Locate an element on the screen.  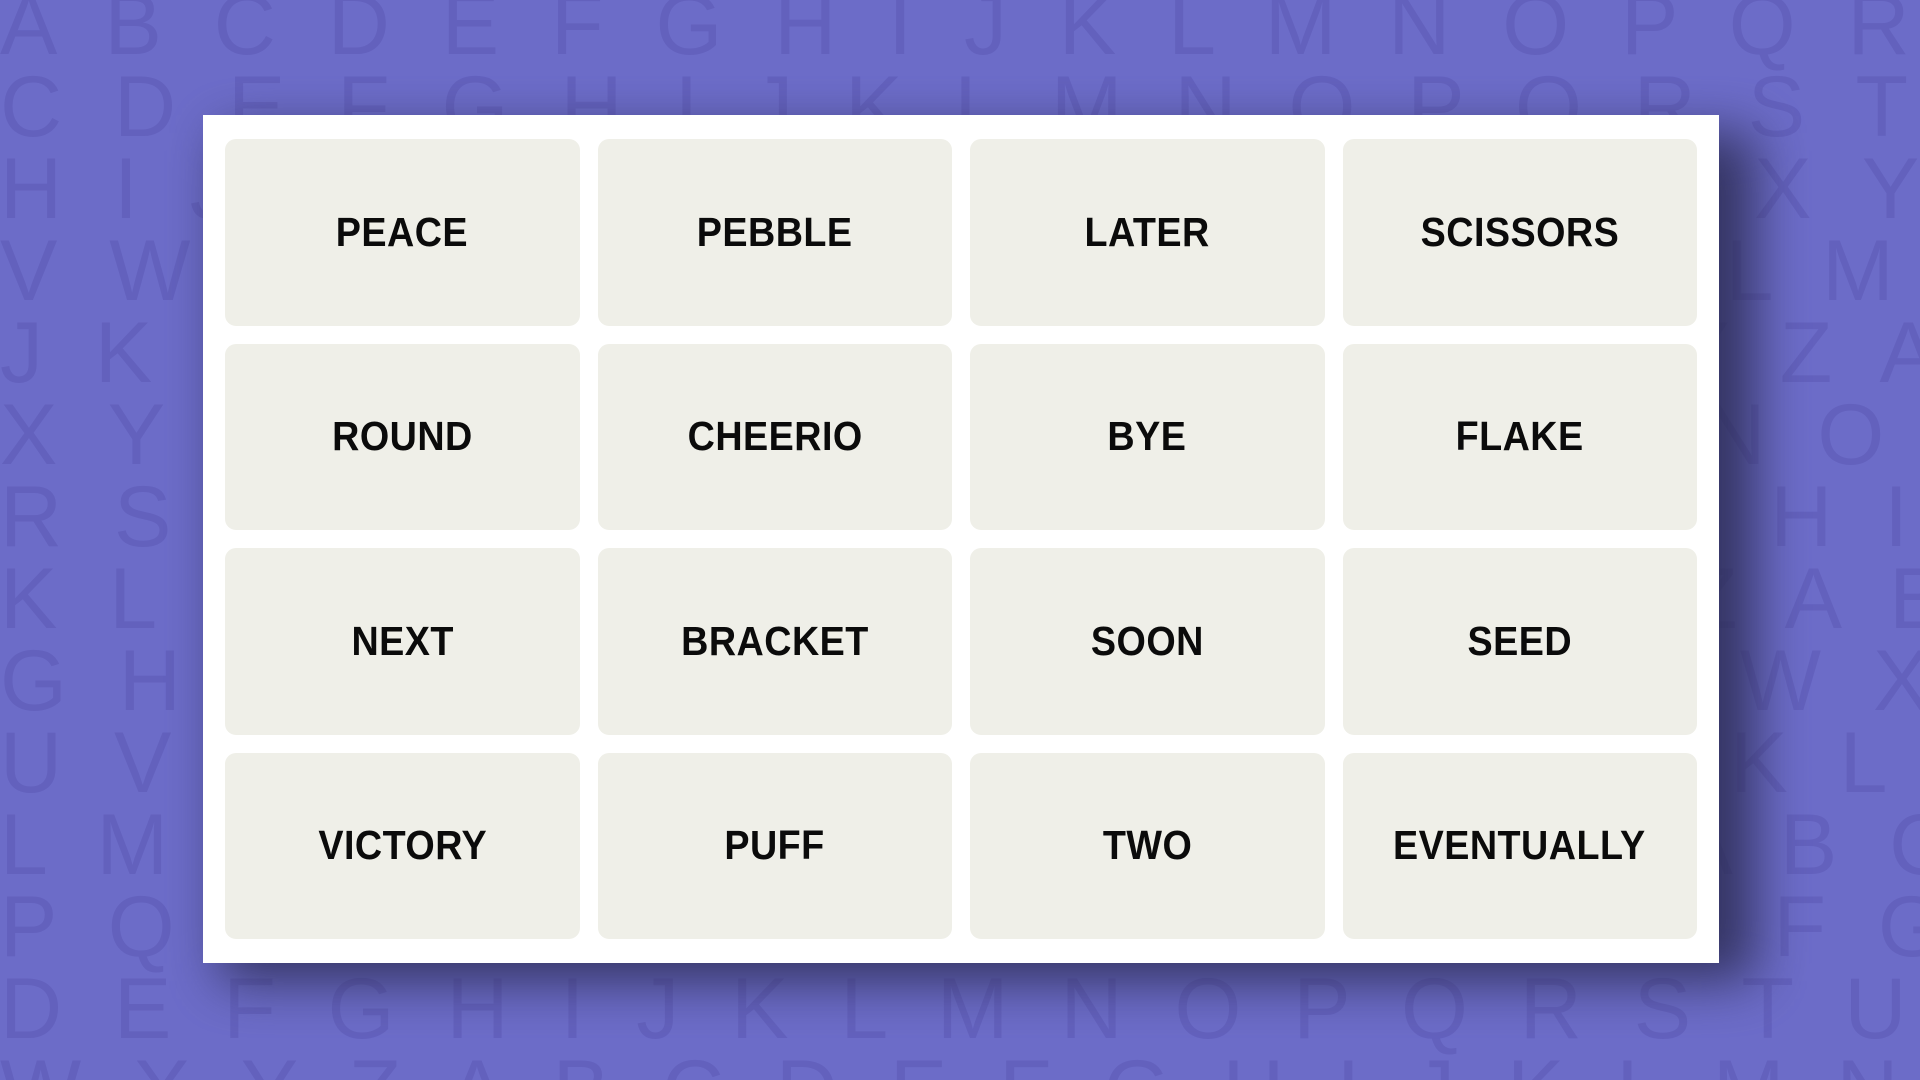
tile-row: NEXT BRACKET SOON SEED is located at coordinates (961, 641).